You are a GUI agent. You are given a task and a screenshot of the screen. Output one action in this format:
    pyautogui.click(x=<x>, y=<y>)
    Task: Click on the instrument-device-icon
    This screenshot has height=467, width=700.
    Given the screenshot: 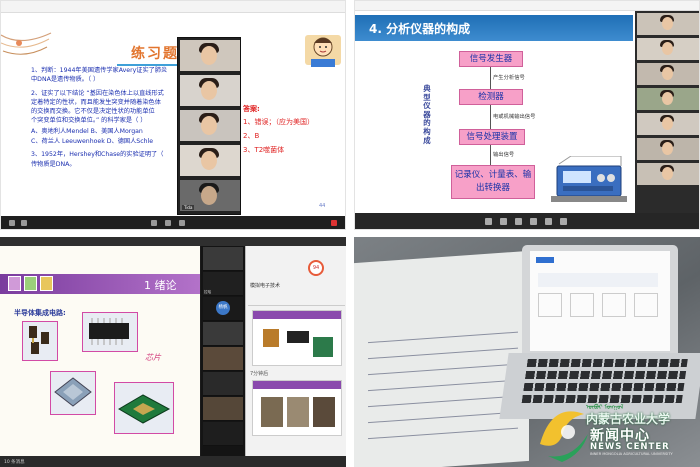 What is the action you would take?
    pyautogui.click(x=589, y=179)
    